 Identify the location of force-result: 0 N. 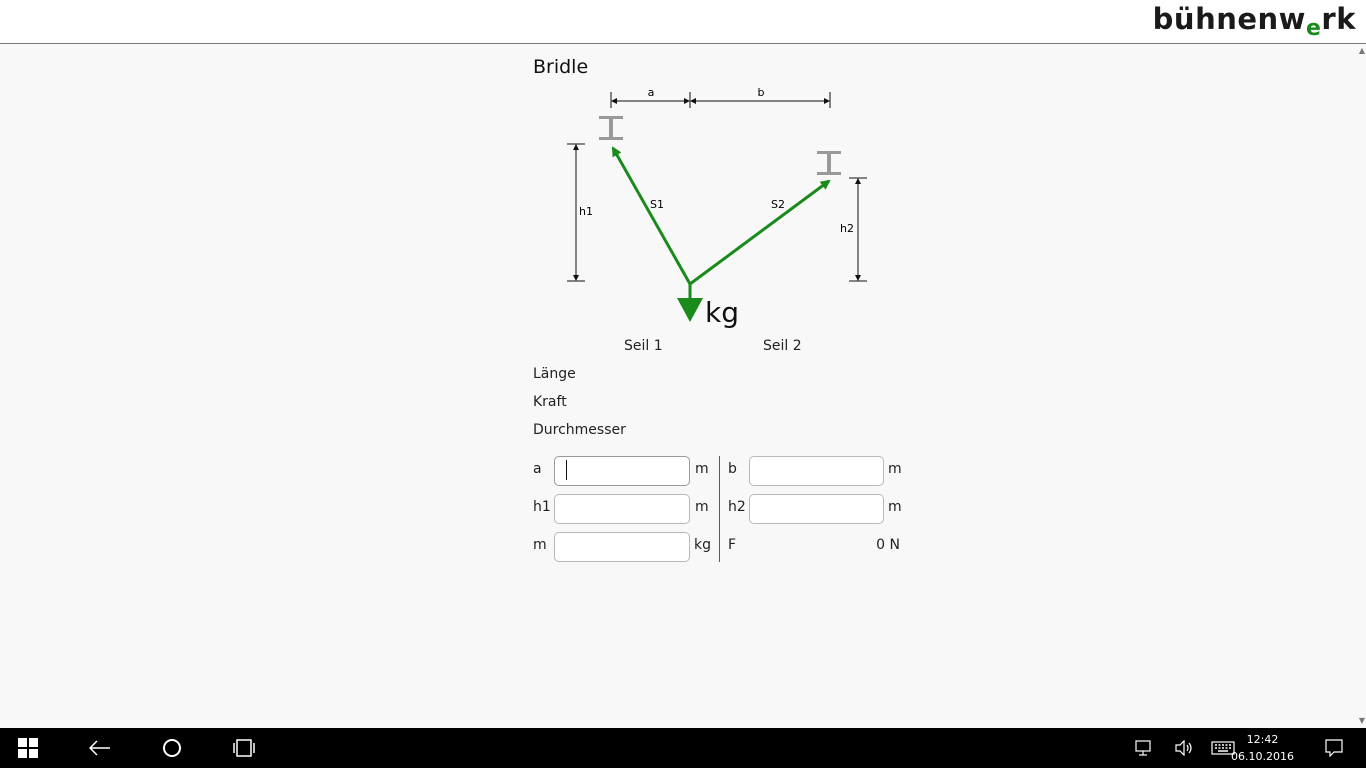
(888, 545).